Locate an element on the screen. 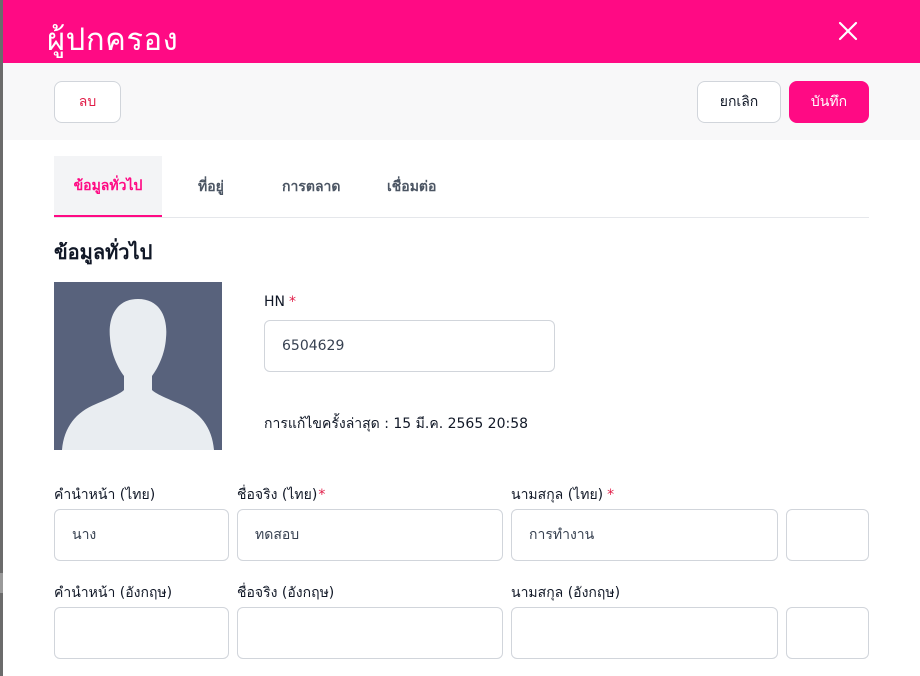 This screenshot has width=920, height=676. eng-last-name-label: นามสกุล (อังกฤษ) is located at coordinates (566, 593).